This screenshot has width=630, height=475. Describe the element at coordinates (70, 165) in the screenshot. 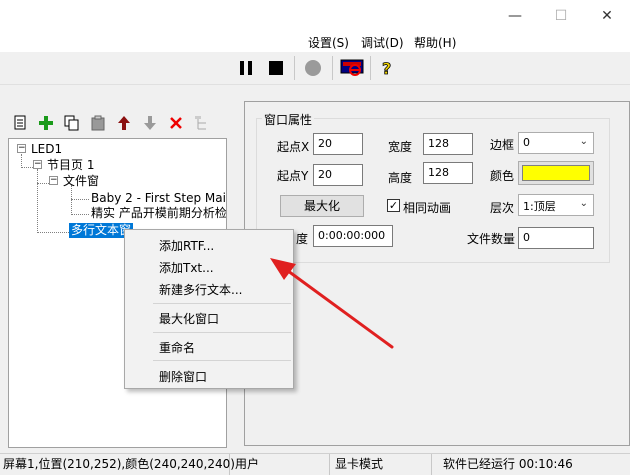

I see `tree-node-program: 节目页 1` at that location.